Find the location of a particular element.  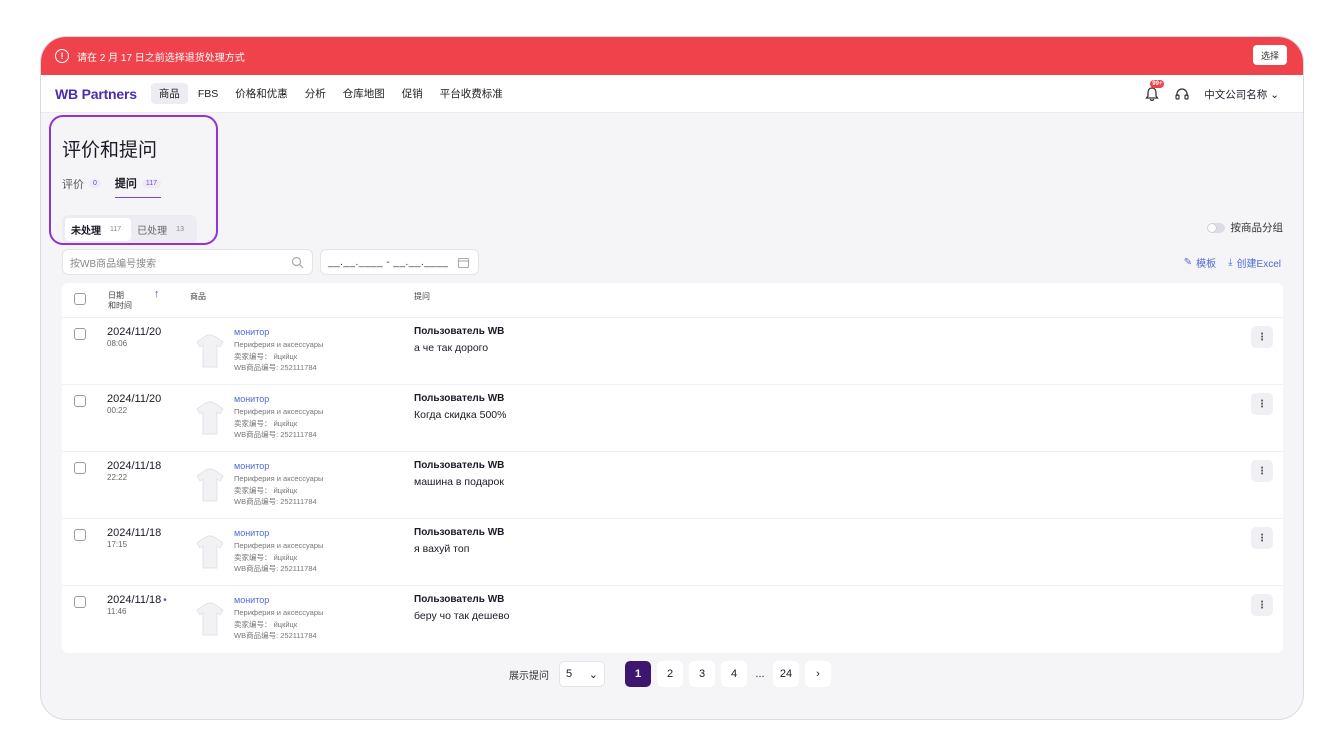

calendar-icon is located at coordinates (463, 263).